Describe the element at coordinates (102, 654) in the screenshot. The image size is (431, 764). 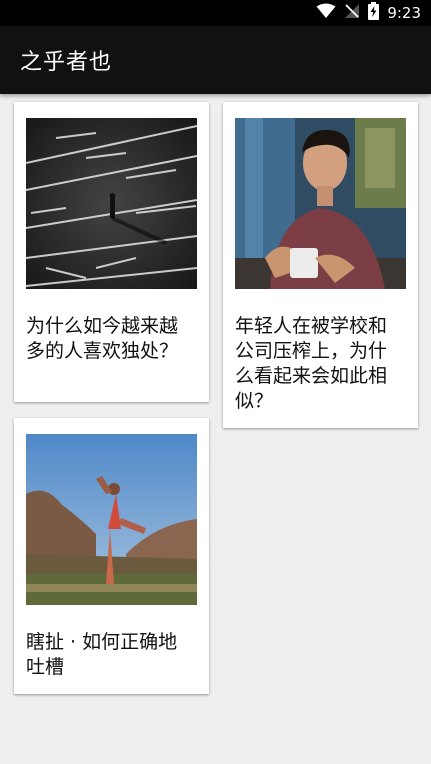
I see `article-title: 瞎扯 · 如何正确地吐槽` at that location.